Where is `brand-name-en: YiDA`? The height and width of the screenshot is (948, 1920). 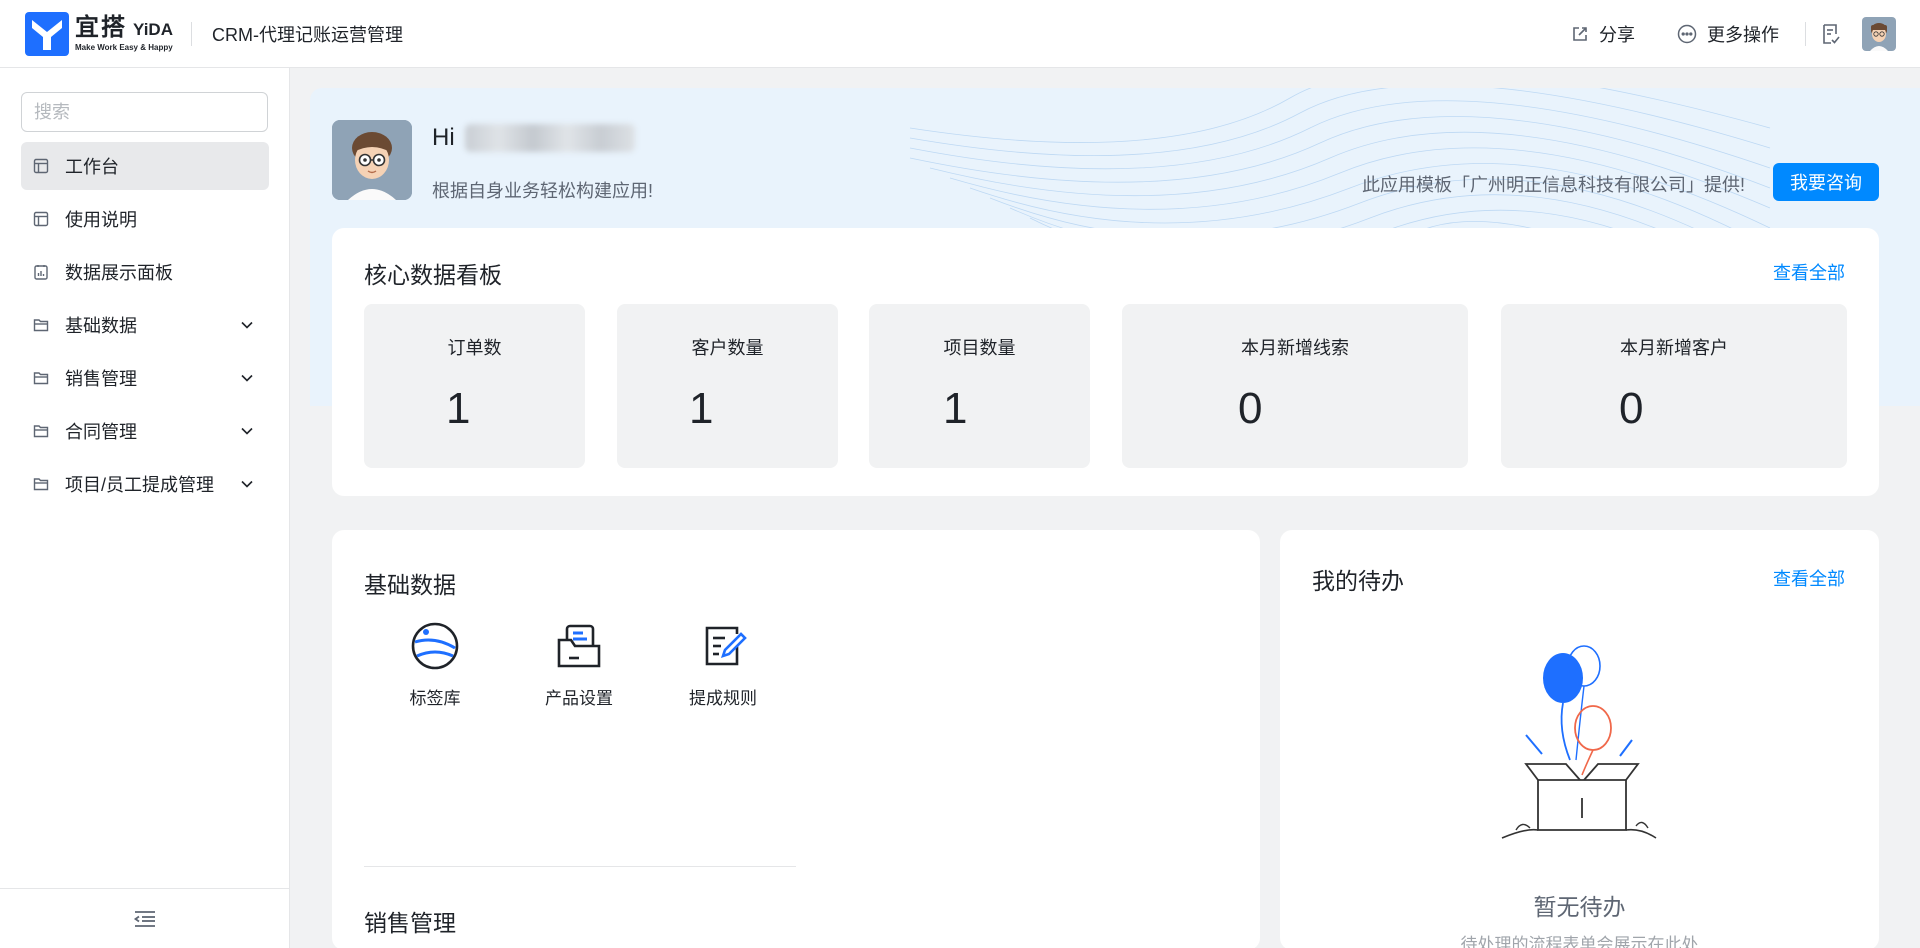
brand-name-en: YiDA is located at coordinates (153, 29).